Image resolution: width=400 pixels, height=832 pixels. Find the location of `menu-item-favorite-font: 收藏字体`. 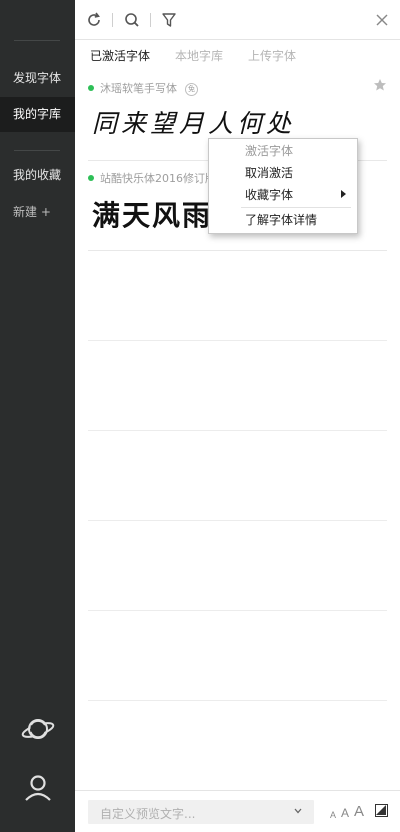

menu-item-favorite-font: 收藏字体 is located at coordinates (269, 194).